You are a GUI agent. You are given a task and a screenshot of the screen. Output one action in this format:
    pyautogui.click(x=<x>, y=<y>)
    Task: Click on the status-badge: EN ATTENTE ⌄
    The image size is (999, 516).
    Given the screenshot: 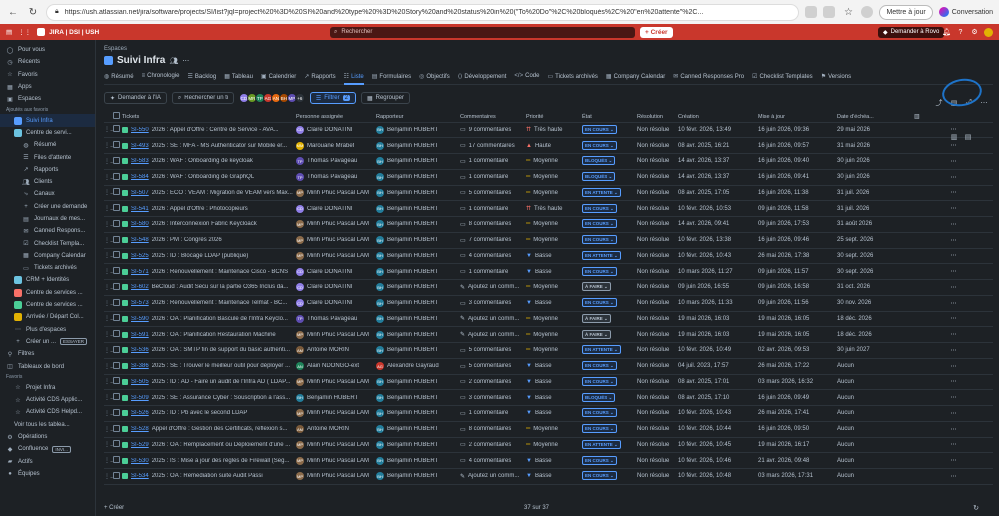 What is the action you would take?
    pyautogui.click(x=601, y=255)
    